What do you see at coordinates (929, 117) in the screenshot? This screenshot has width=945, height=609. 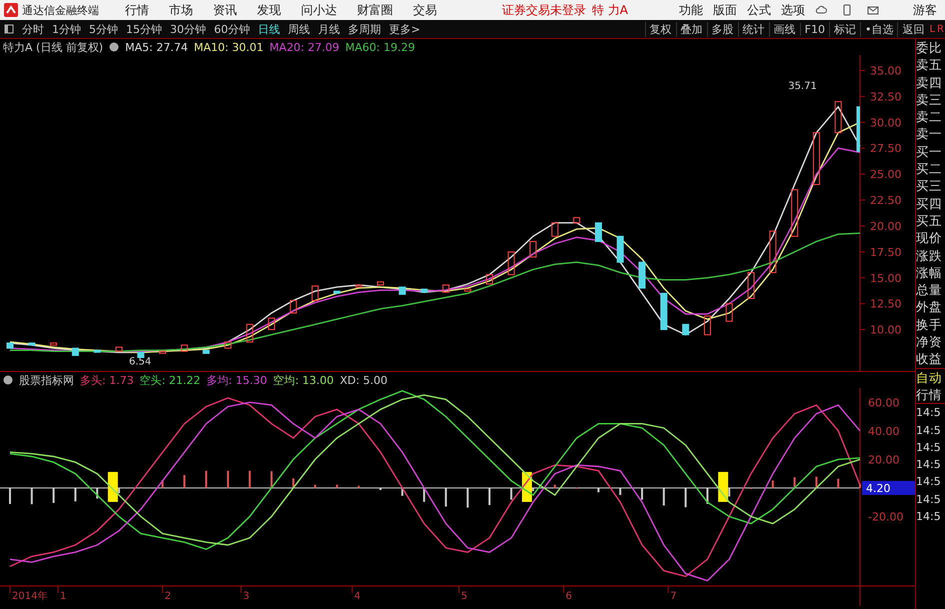 I see `quote-label: 卖二` at bounding box center [929, 117].